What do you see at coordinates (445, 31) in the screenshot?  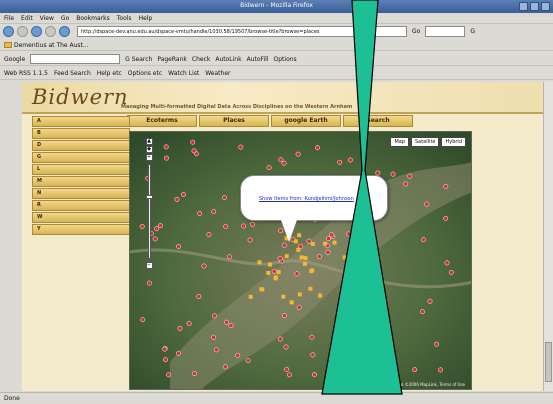 I see `search-input` at bounding box center [445, 31].